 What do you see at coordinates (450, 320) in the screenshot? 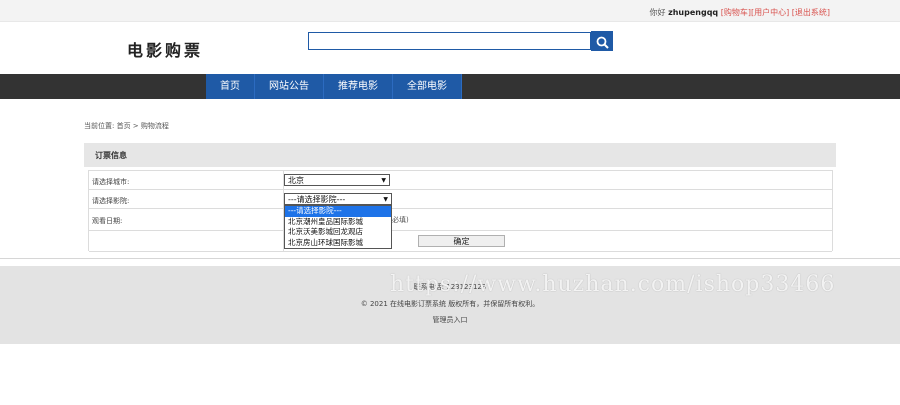
I see `admin-entry-link: 管理员入口` at bounding box center [450, 320].